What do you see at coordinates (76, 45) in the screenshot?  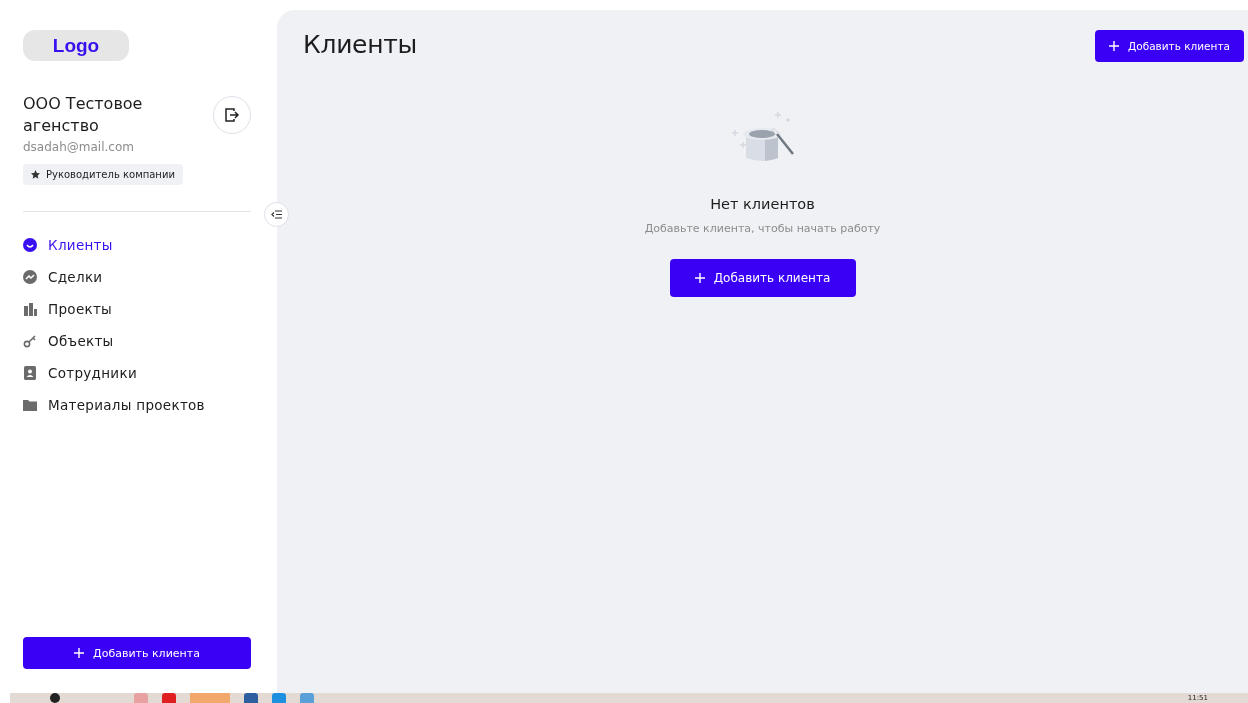 I see `logo: Logo` at bounding box center [76, 45].